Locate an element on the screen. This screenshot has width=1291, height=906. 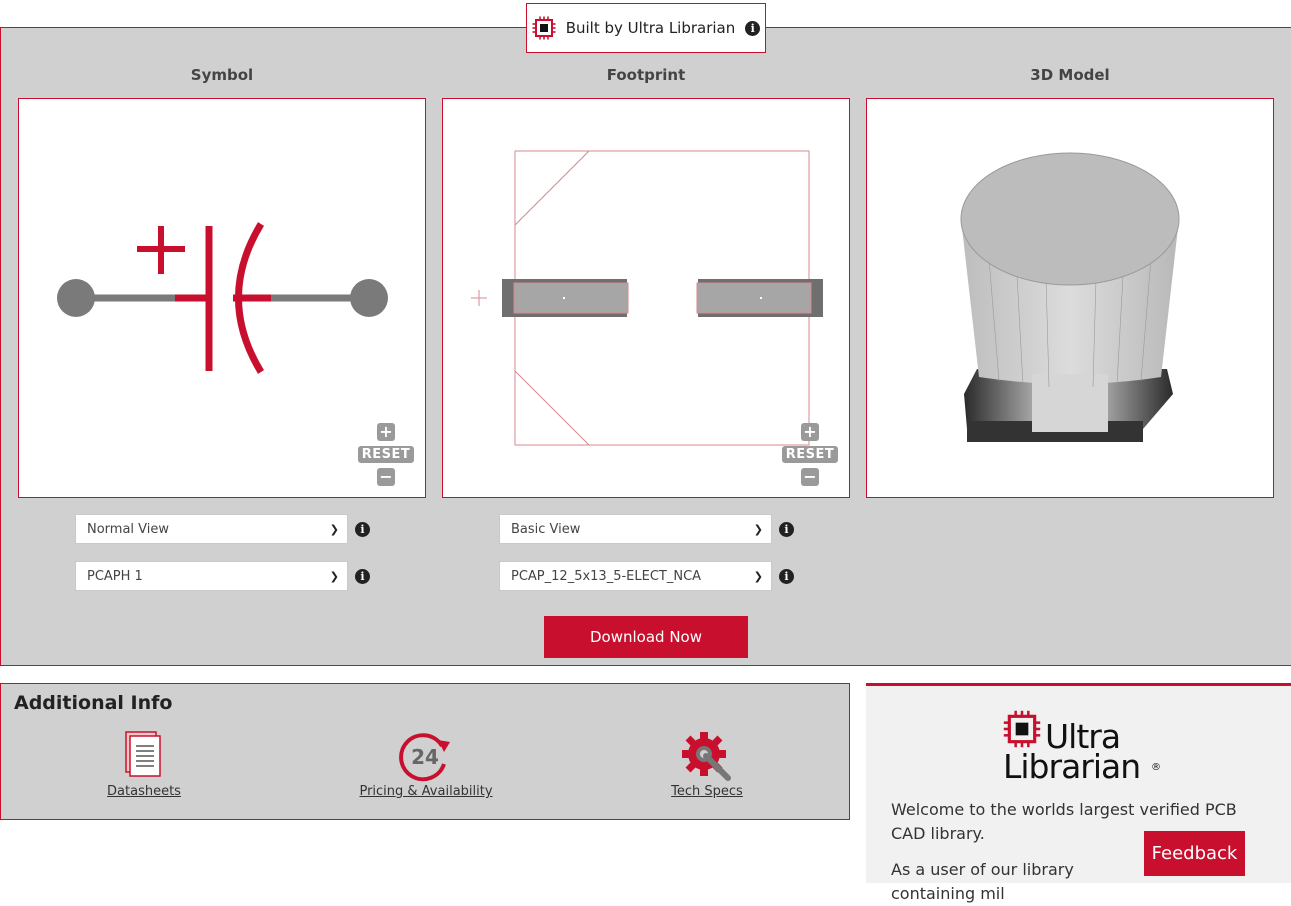
tech-specs-link: Tech Specs is located at coordinates (707, 764).